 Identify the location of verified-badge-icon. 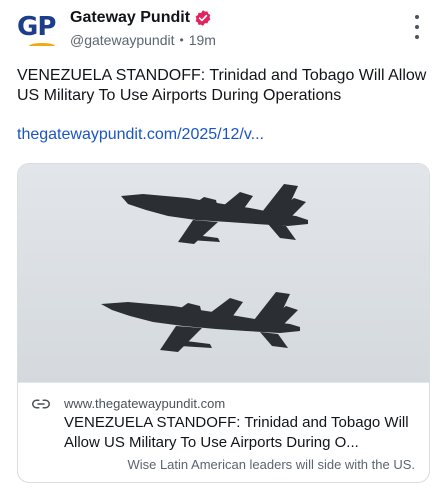
(203, 18).